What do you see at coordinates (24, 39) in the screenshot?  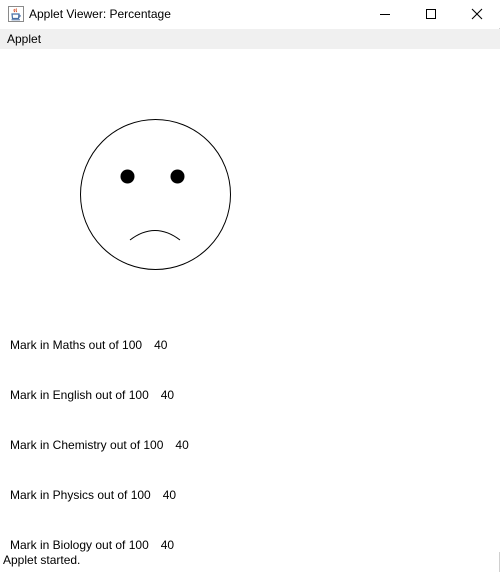 I see `menu-applet: Applet` at bounding box center [24, 39].